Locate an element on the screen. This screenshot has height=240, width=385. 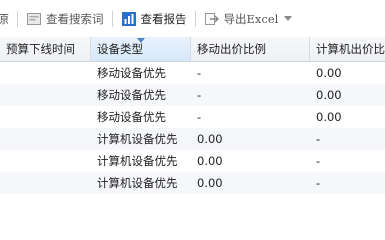
column-header-budget-offline-time: 预算下线时间 is located at coordinates (45, 49).